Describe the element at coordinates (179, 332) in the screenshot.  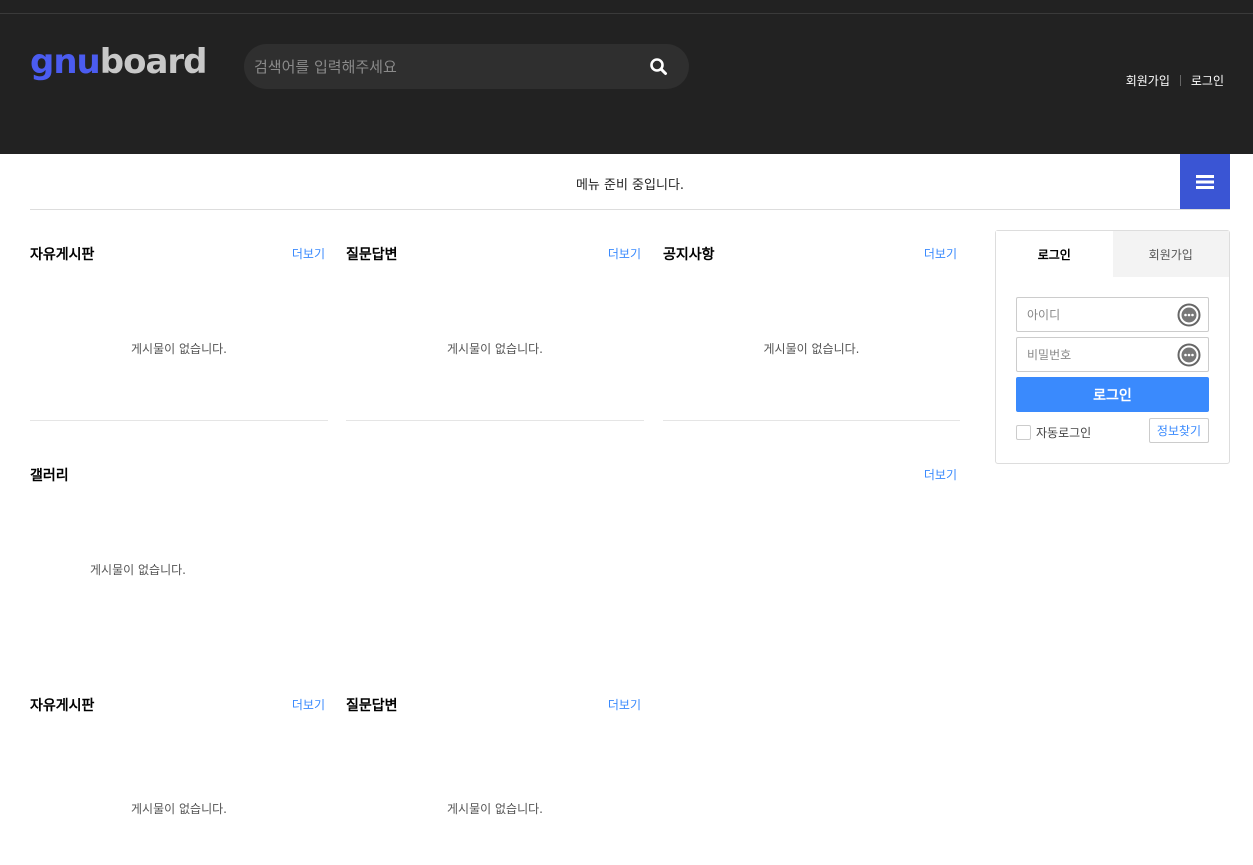
I see `latest-widget-free-board: 자유게시판 더보기 게시물이 없습니다.` at that location.